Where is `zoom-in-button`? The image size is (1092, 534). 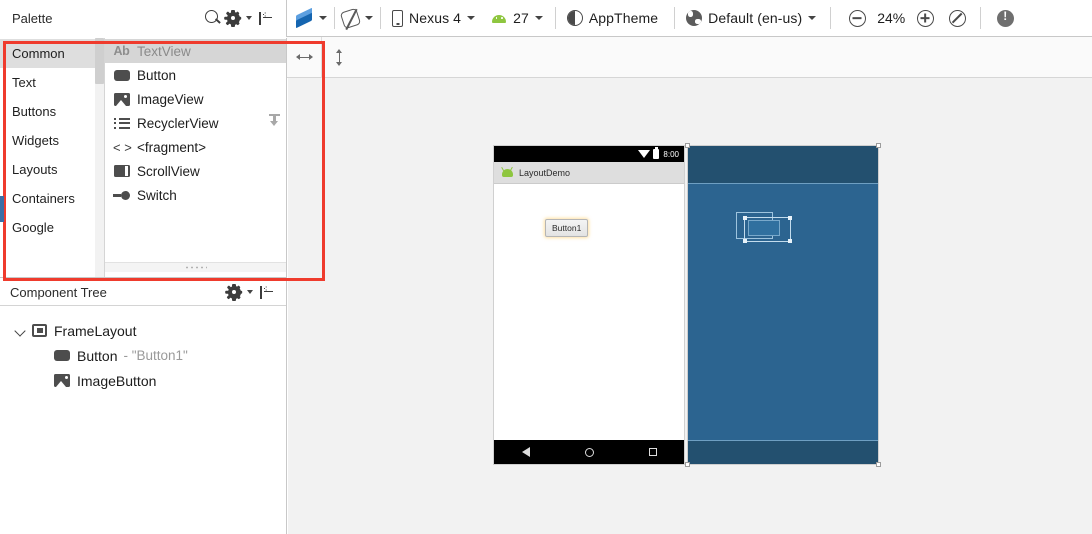
zoom-in-button is located at coordinates (925, 18).